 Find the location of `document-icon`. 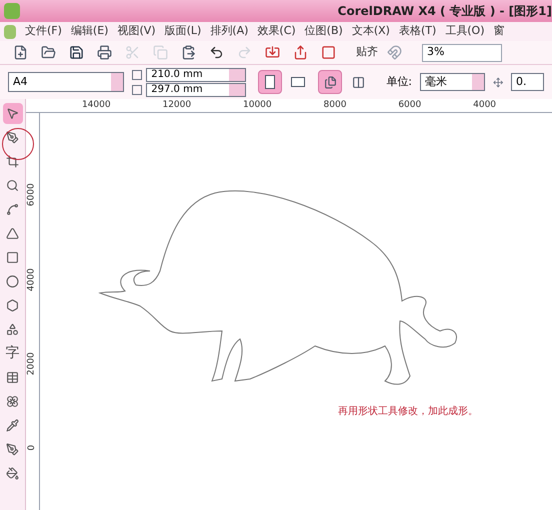

document-icon is located at coordinates (10, 31).